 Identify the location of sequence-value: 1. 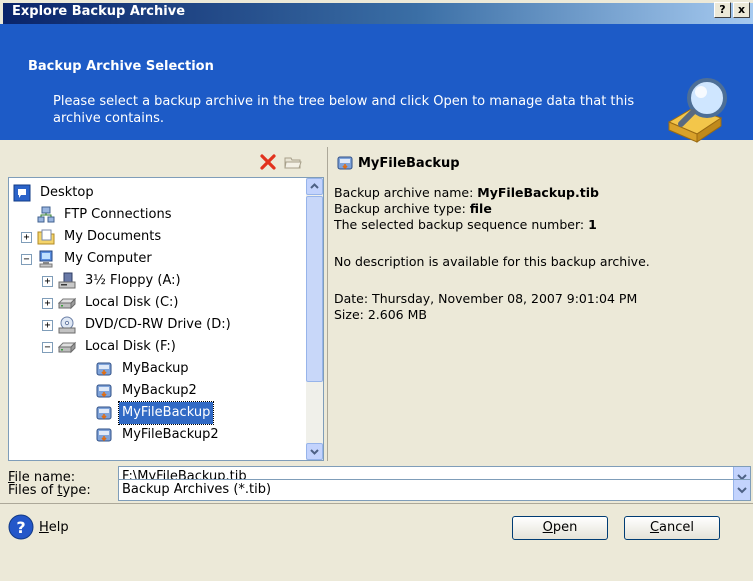
(592, 224).